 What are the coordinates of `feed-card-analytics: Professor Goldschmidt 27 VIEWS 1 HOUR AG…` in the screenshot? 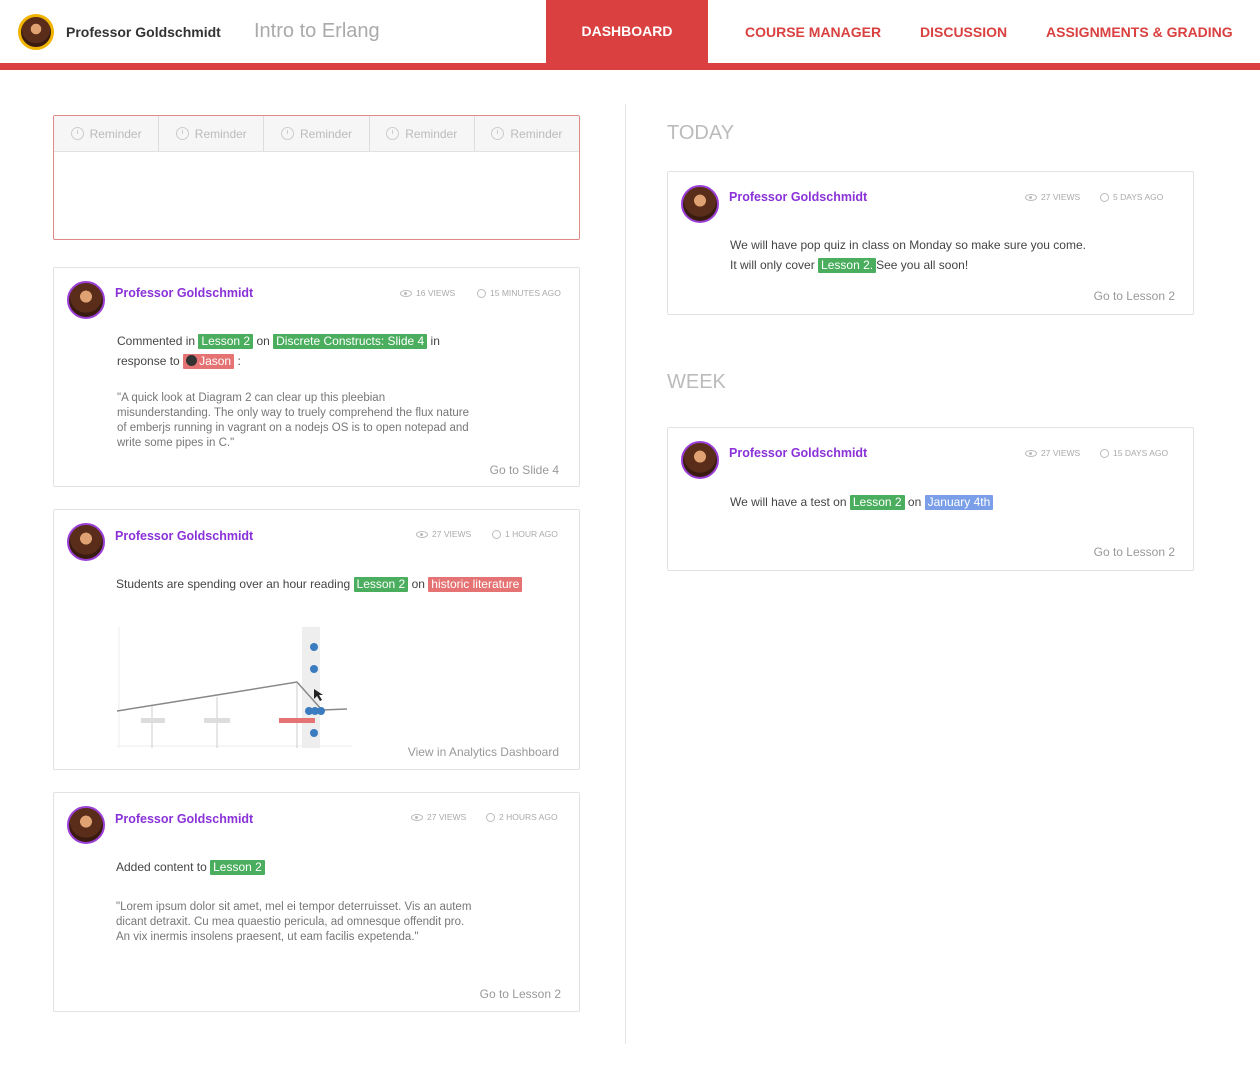 It's located at (316, 639).